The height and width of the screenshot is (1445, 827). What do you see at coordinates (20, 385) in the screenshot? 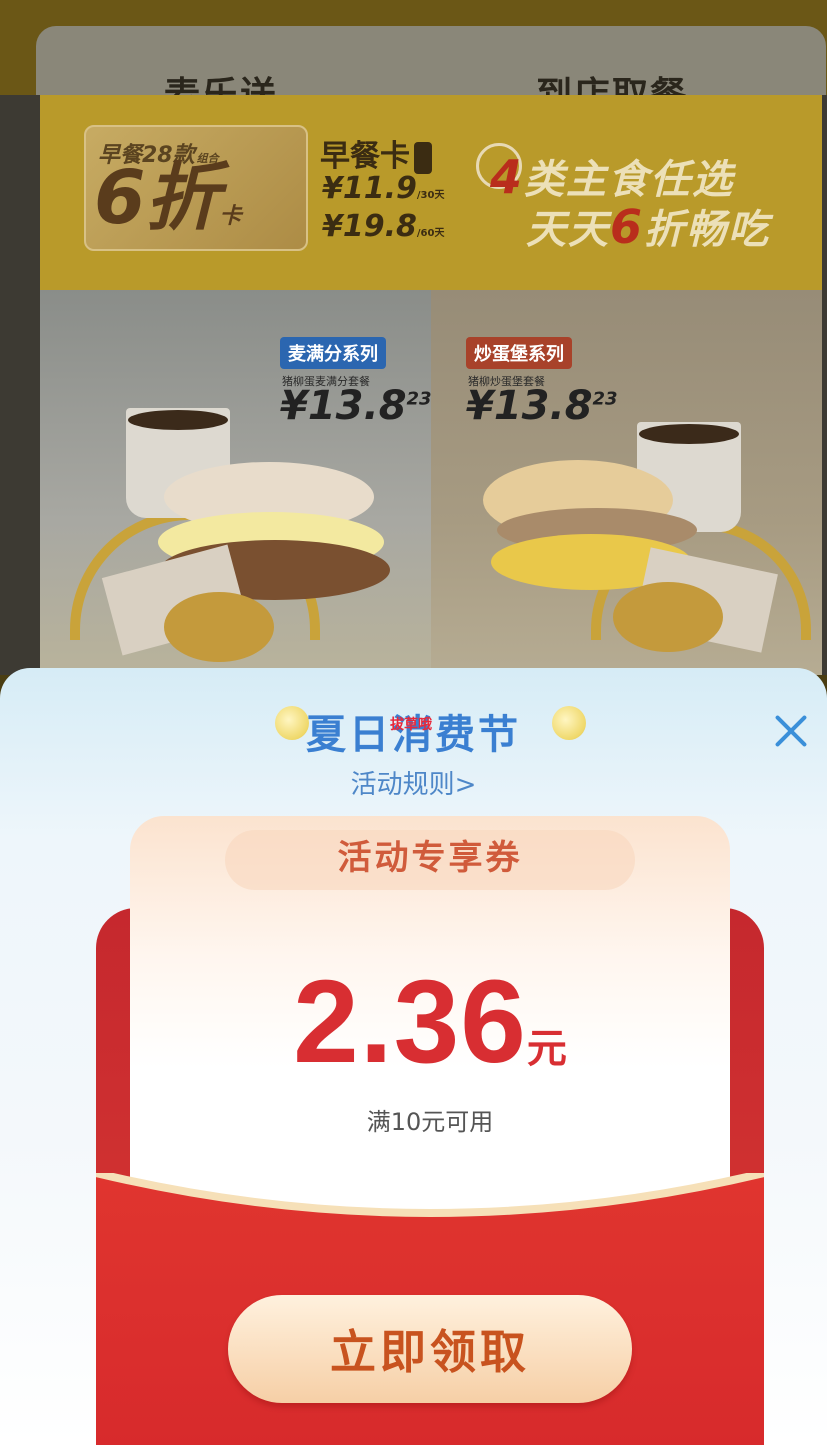
I see `page-background-left` at bounding box center [20, 385].